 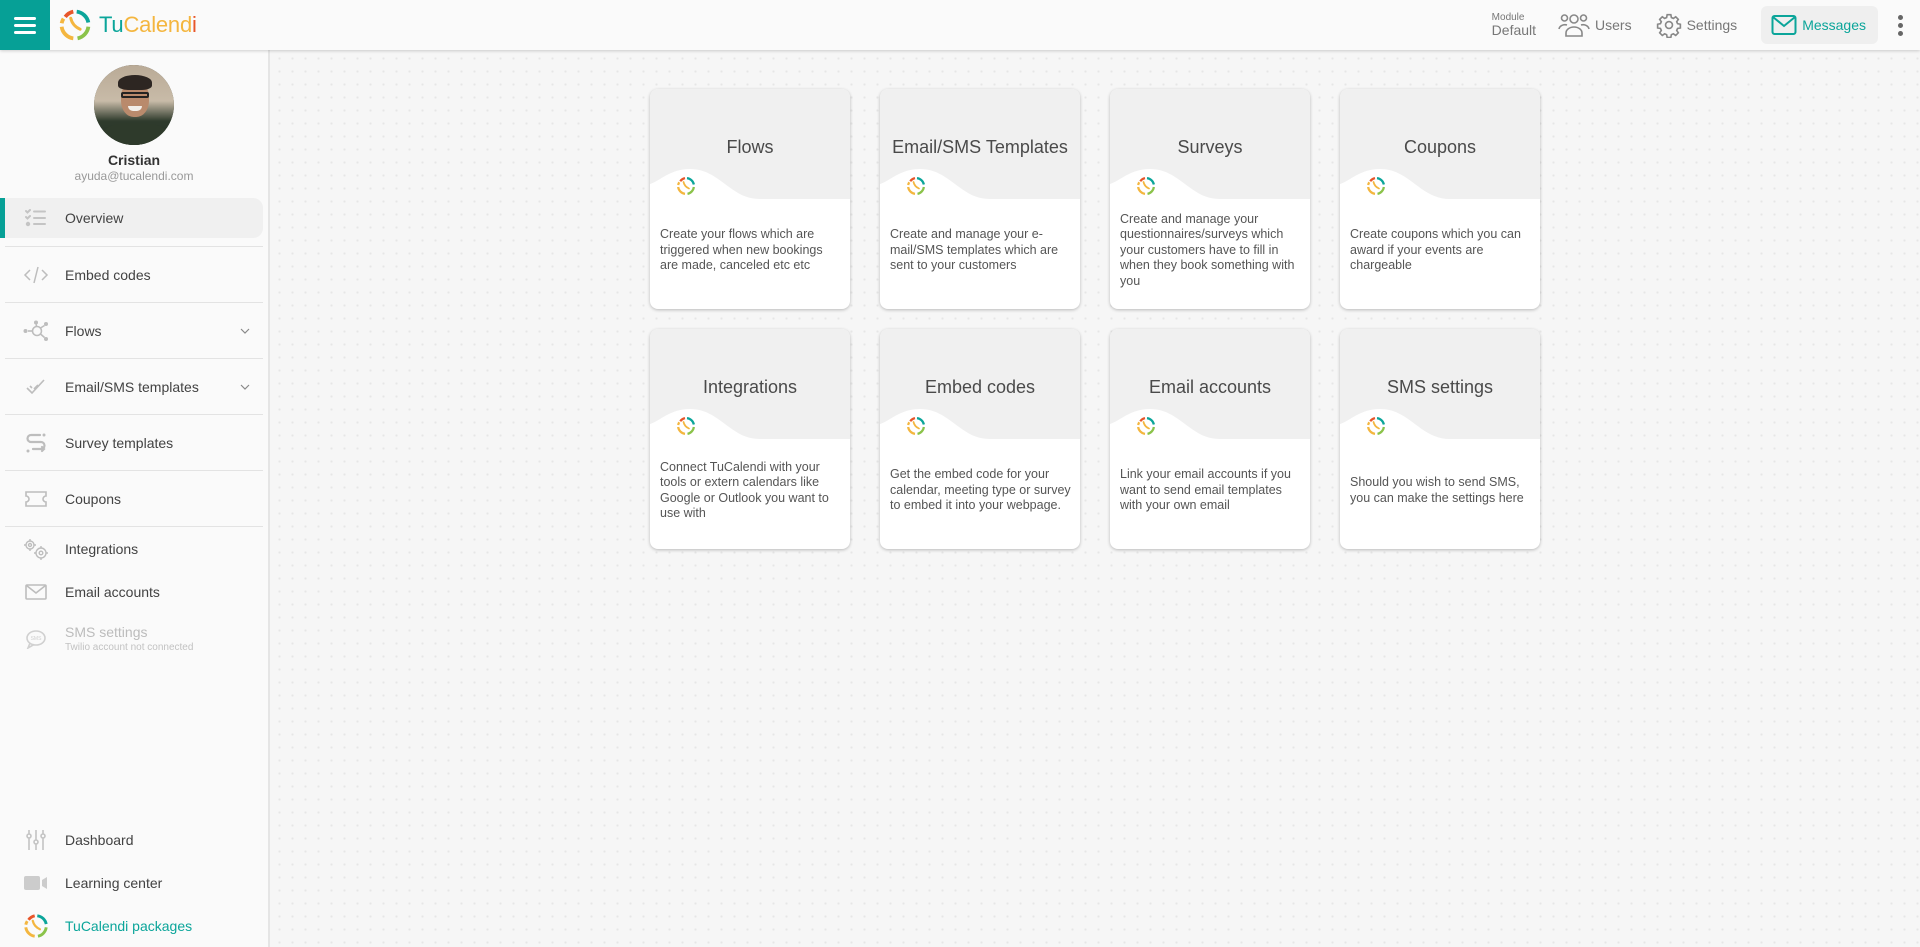 I want to click on sidebar-item-survey-templates: Survey templates, so click(x=134, y=443).